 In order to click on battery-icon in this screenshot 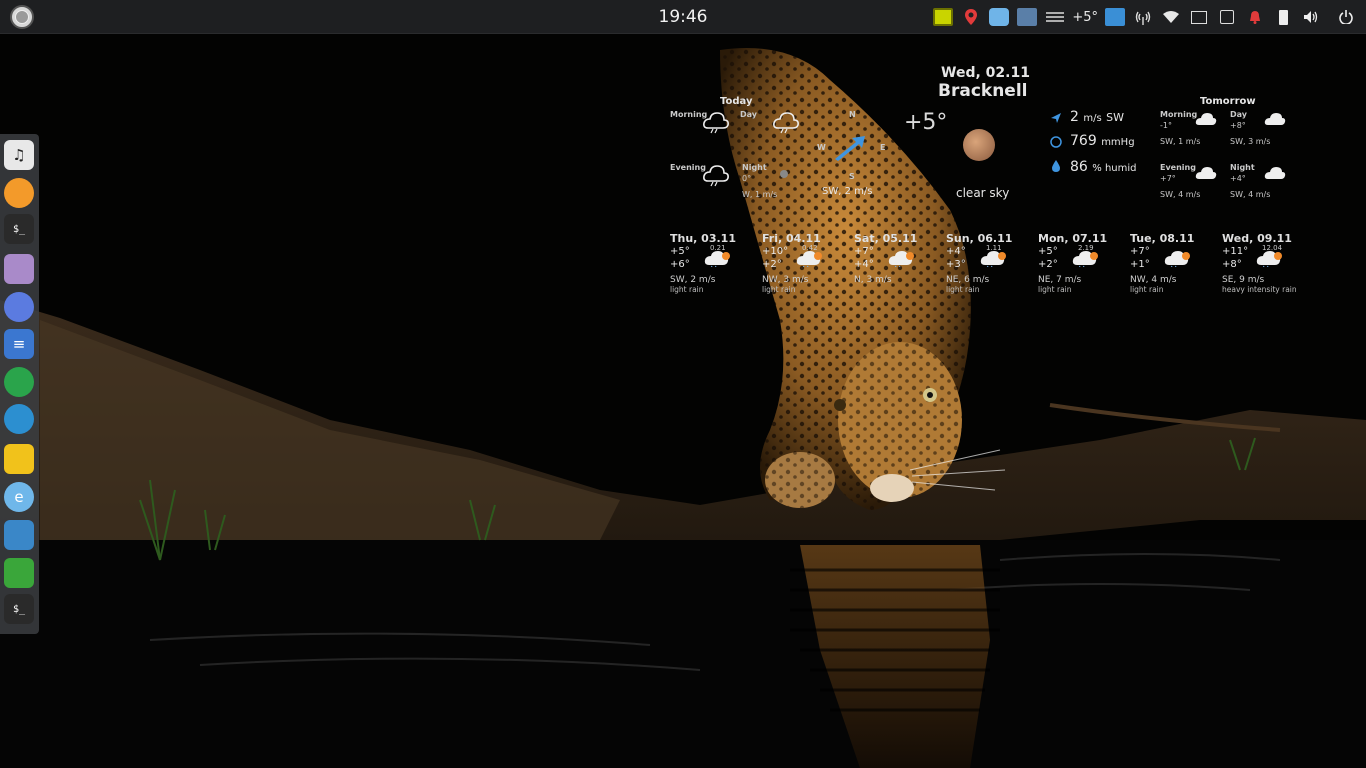, I will do `click(1283, 17)`.